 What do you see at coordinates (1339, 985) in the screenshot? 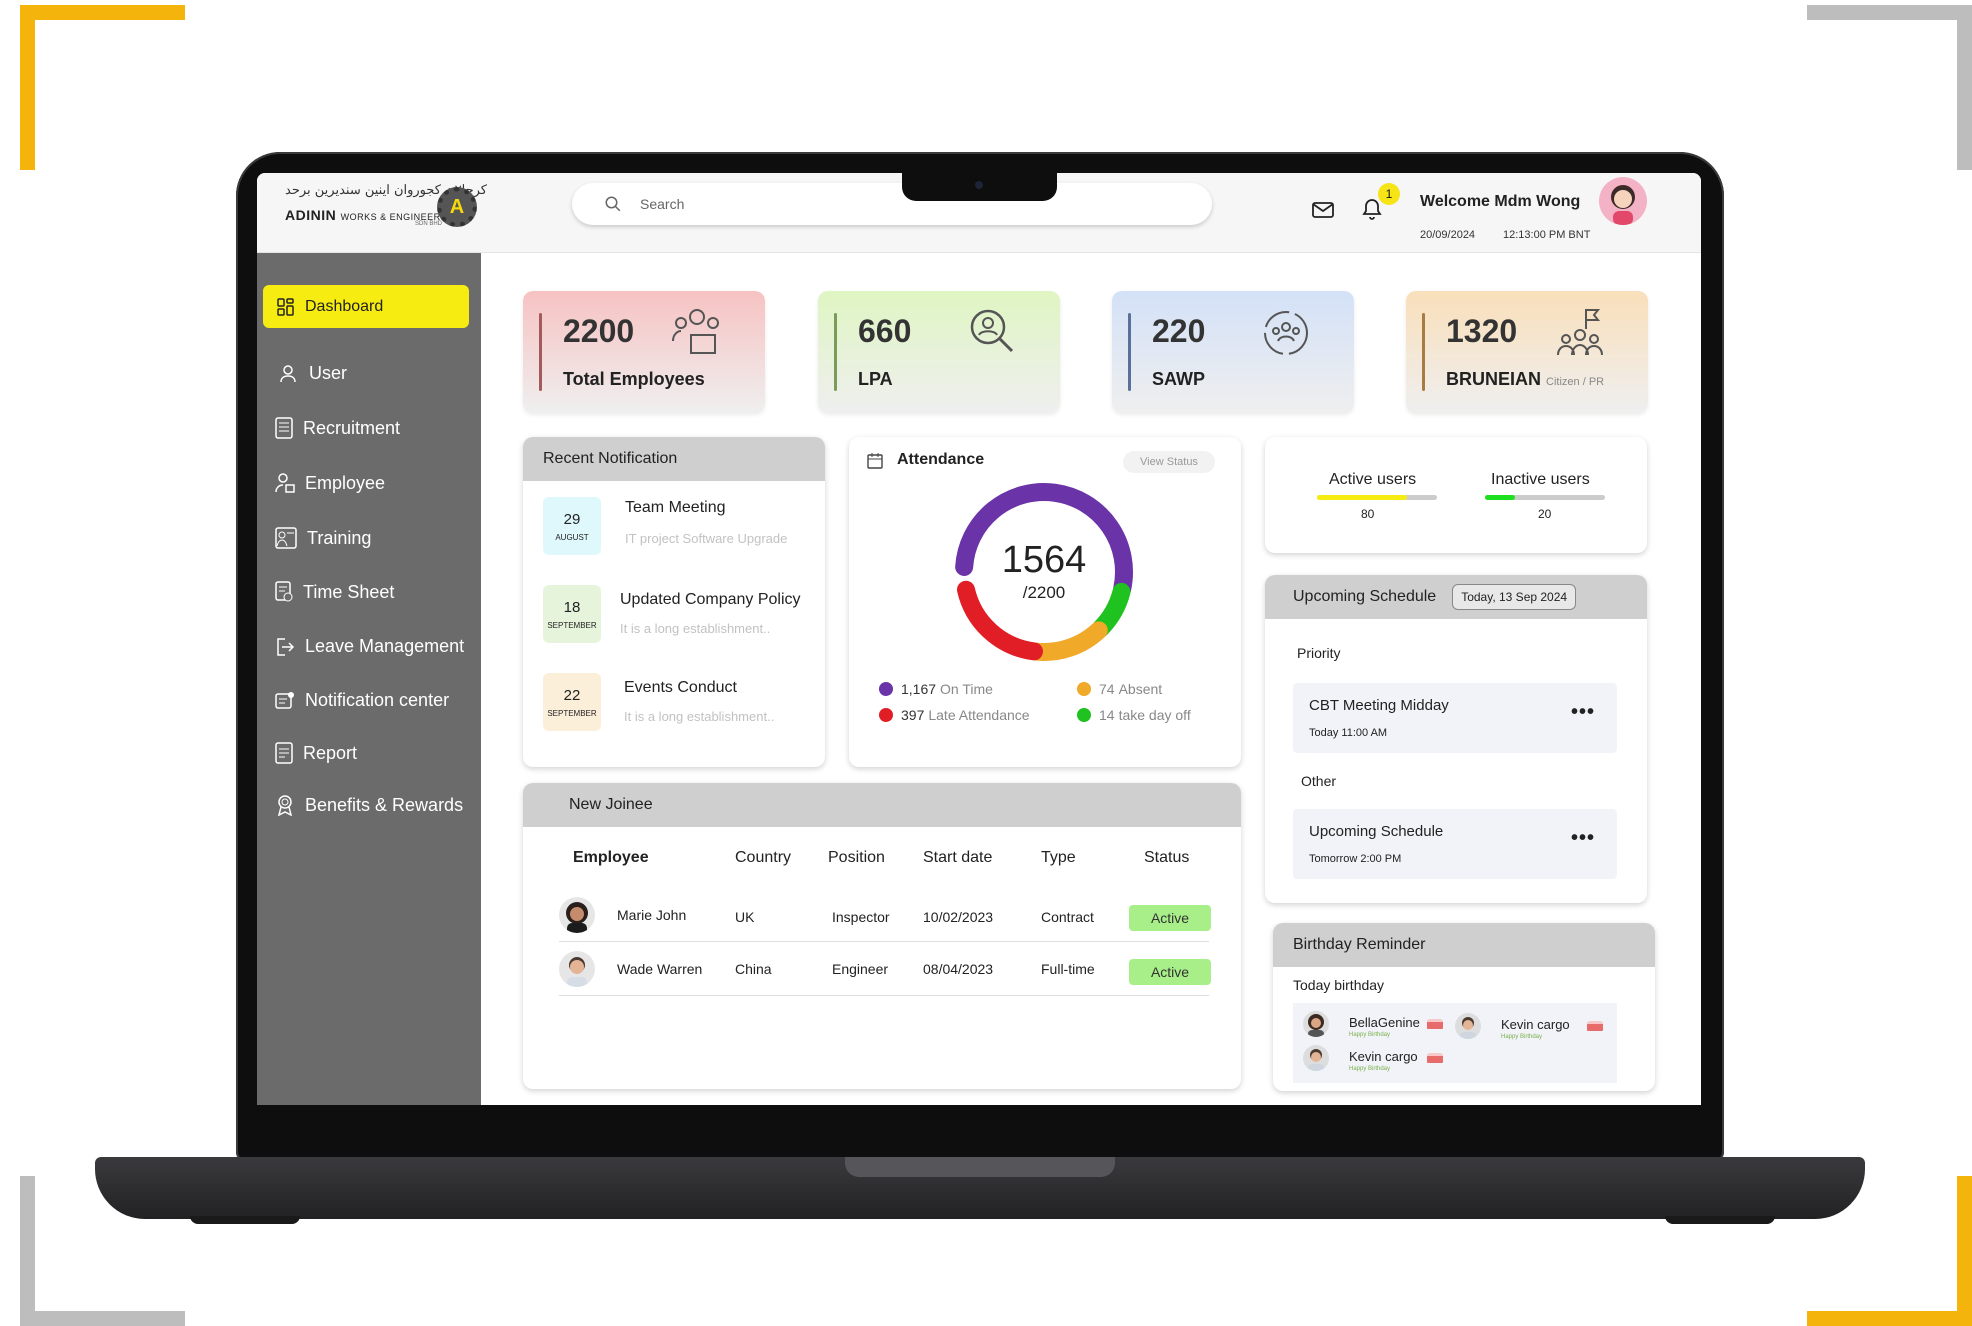
I see `today-birthday-label: Today birthday` at bounding box center [1339, 985].